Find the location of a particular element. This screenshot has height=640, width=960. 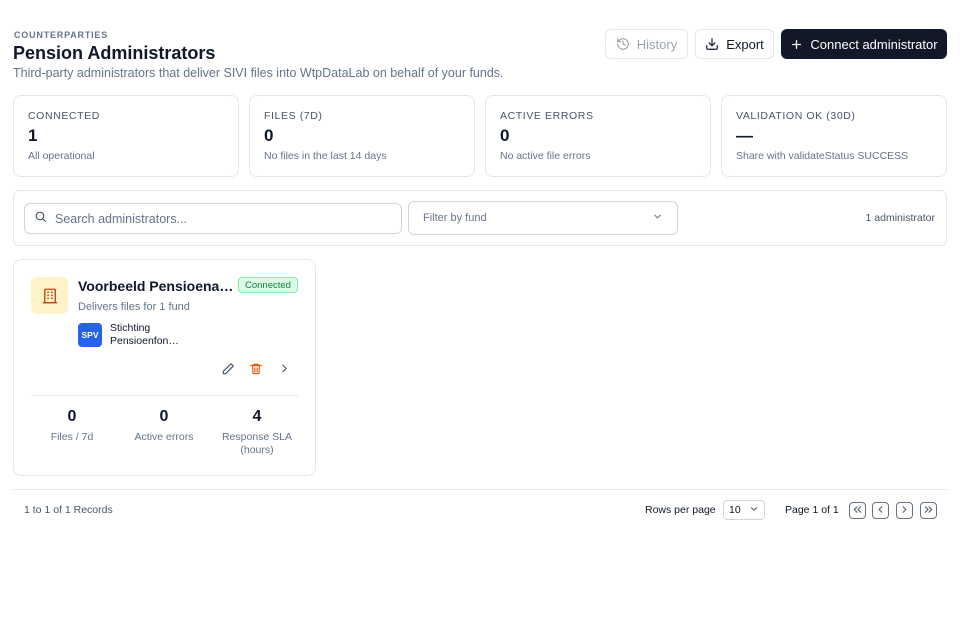

delete-button is located at coordinates (256, 371).